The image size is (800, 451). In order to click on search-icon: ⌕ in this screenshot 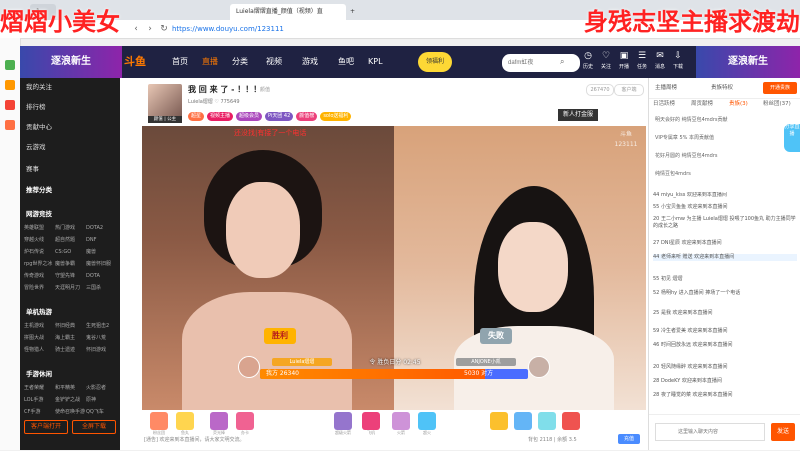, I will do `click(565, 62)`.